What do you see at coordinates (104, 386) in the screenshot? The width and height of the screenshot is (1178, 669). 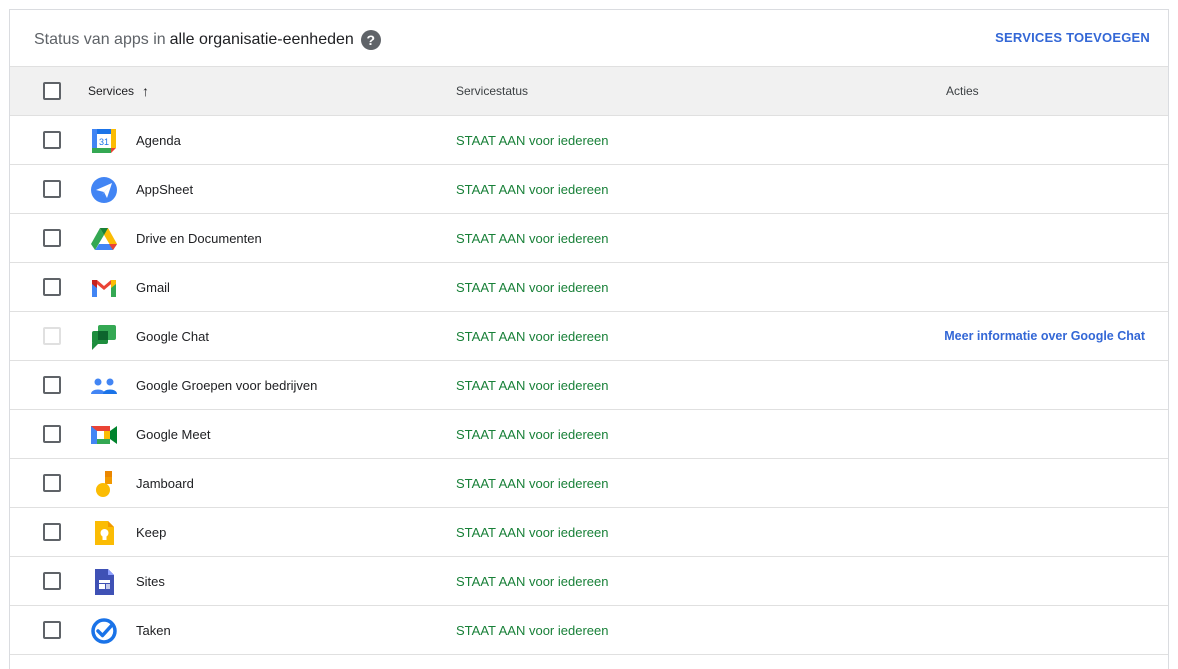 I see `groups-icon` at bounding box center [104, 386].